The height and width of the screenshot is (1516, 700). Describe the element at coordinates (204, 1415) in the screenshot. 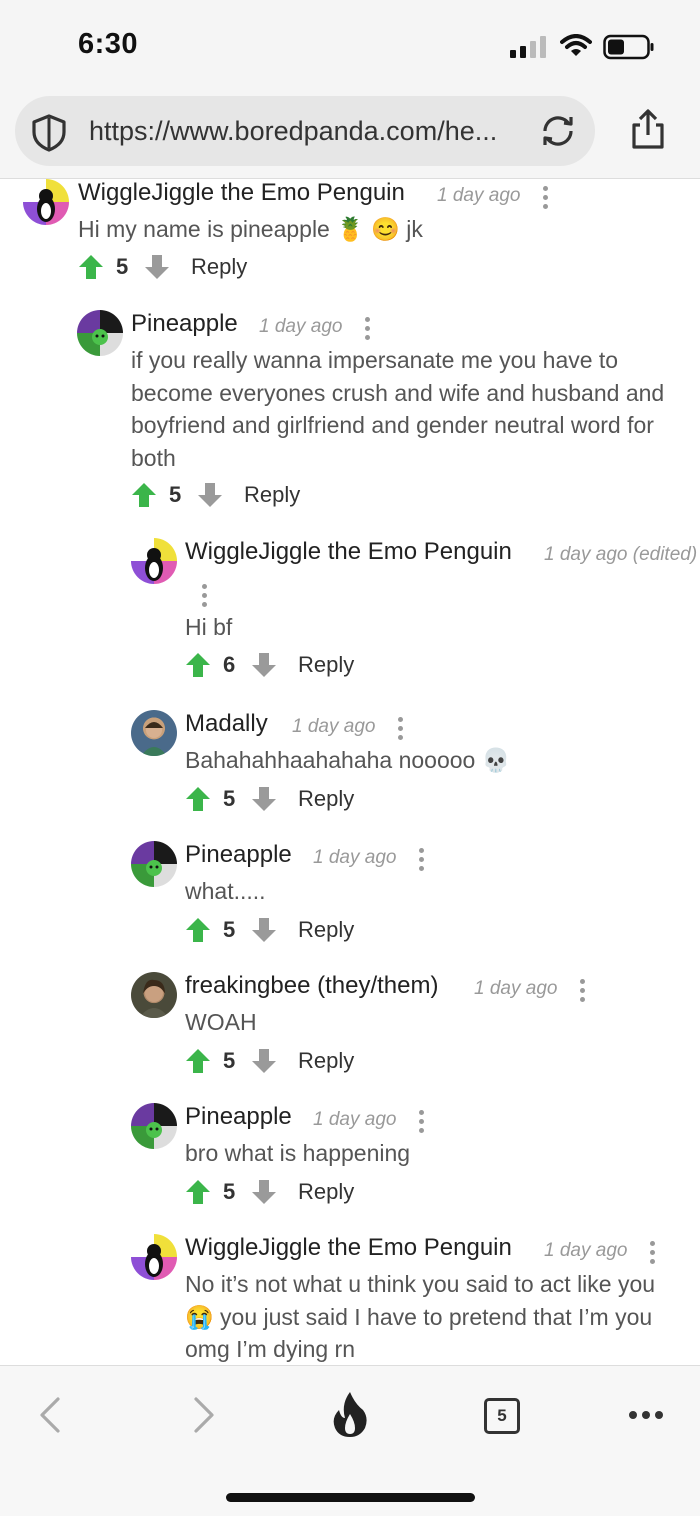

I see `forward-icon` at that location.